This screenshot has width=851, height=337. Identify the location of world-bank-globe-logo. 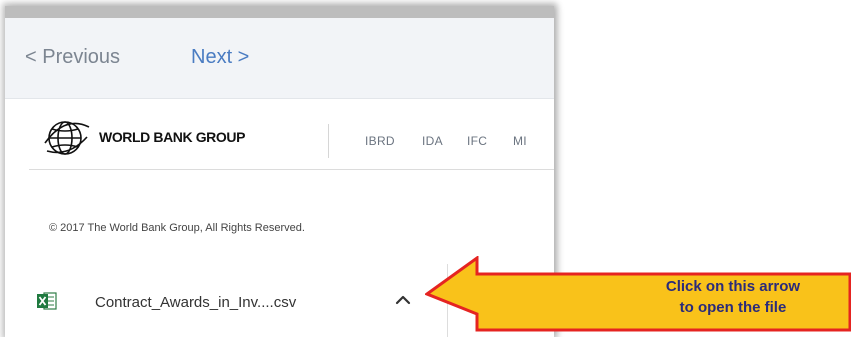
(69, 137).